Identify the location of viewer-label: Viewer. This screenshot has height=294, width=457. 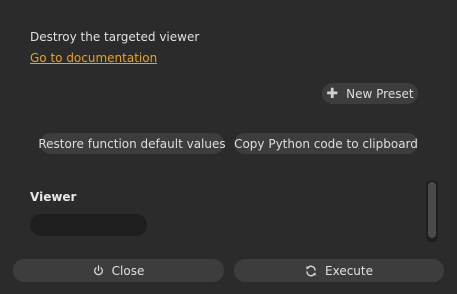
(53, 197).